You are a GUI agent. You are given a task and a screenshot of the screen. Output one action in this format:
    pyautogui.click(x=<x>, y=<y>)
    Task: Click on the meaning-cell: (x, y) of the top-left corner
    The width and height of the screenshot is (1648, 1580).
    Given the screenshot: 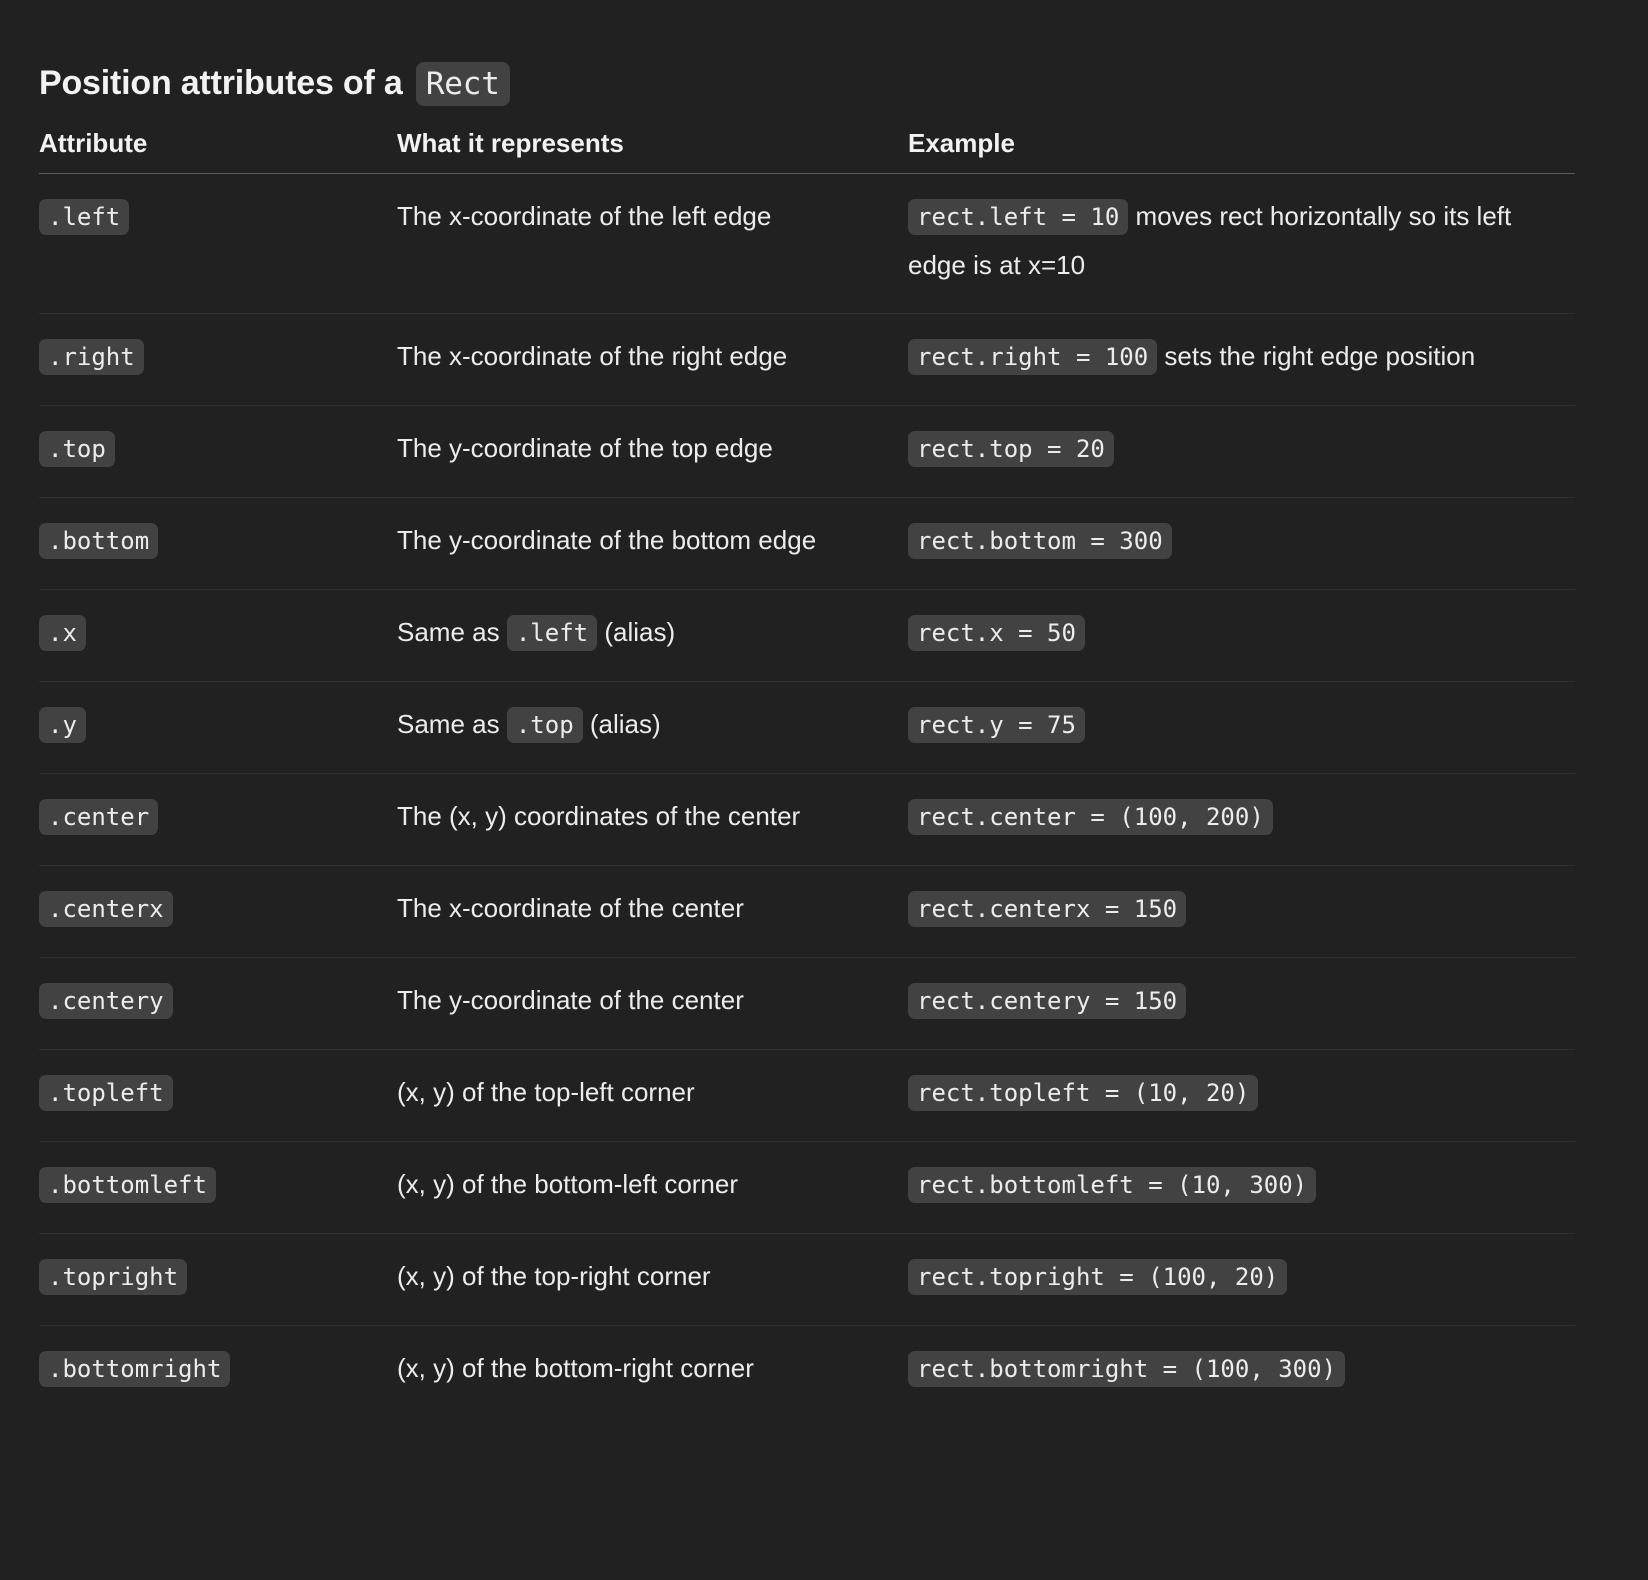 What is the action you would take?
    pyautogui.click(x=652, y=1095)
    